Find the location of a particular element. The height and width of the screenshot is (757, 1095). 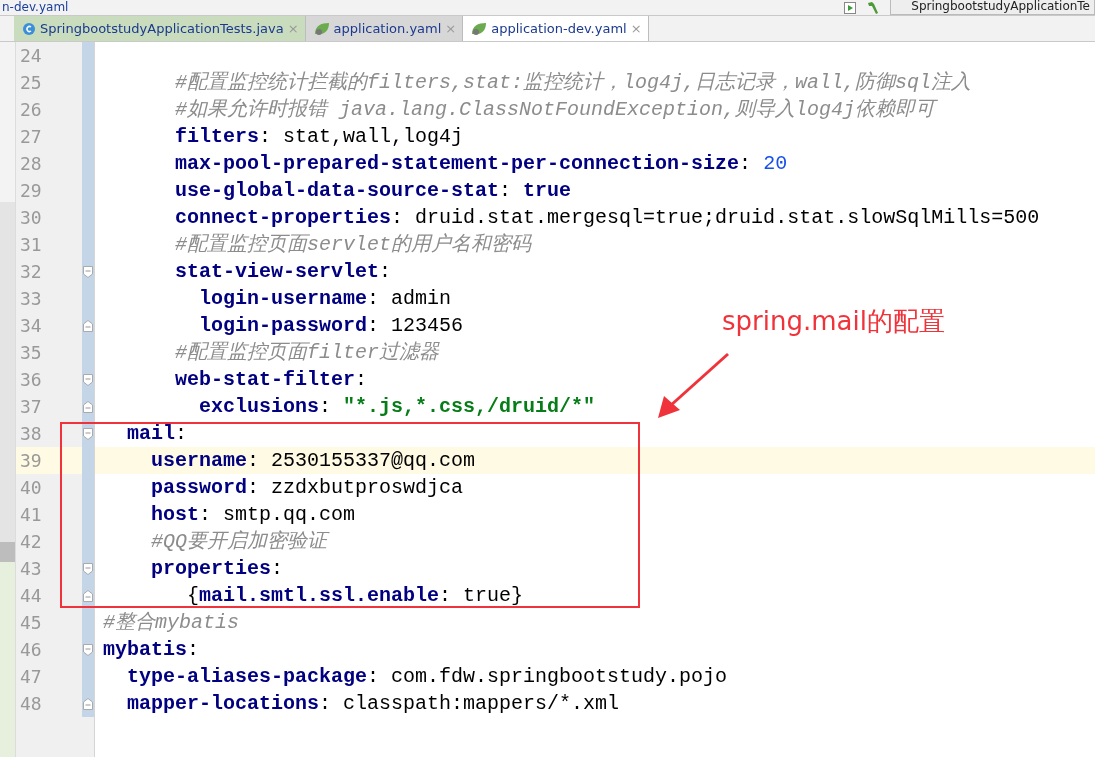

yaml-key: max-pool-prepared-statement-per-connection-size is located at coordinates (457, 163).